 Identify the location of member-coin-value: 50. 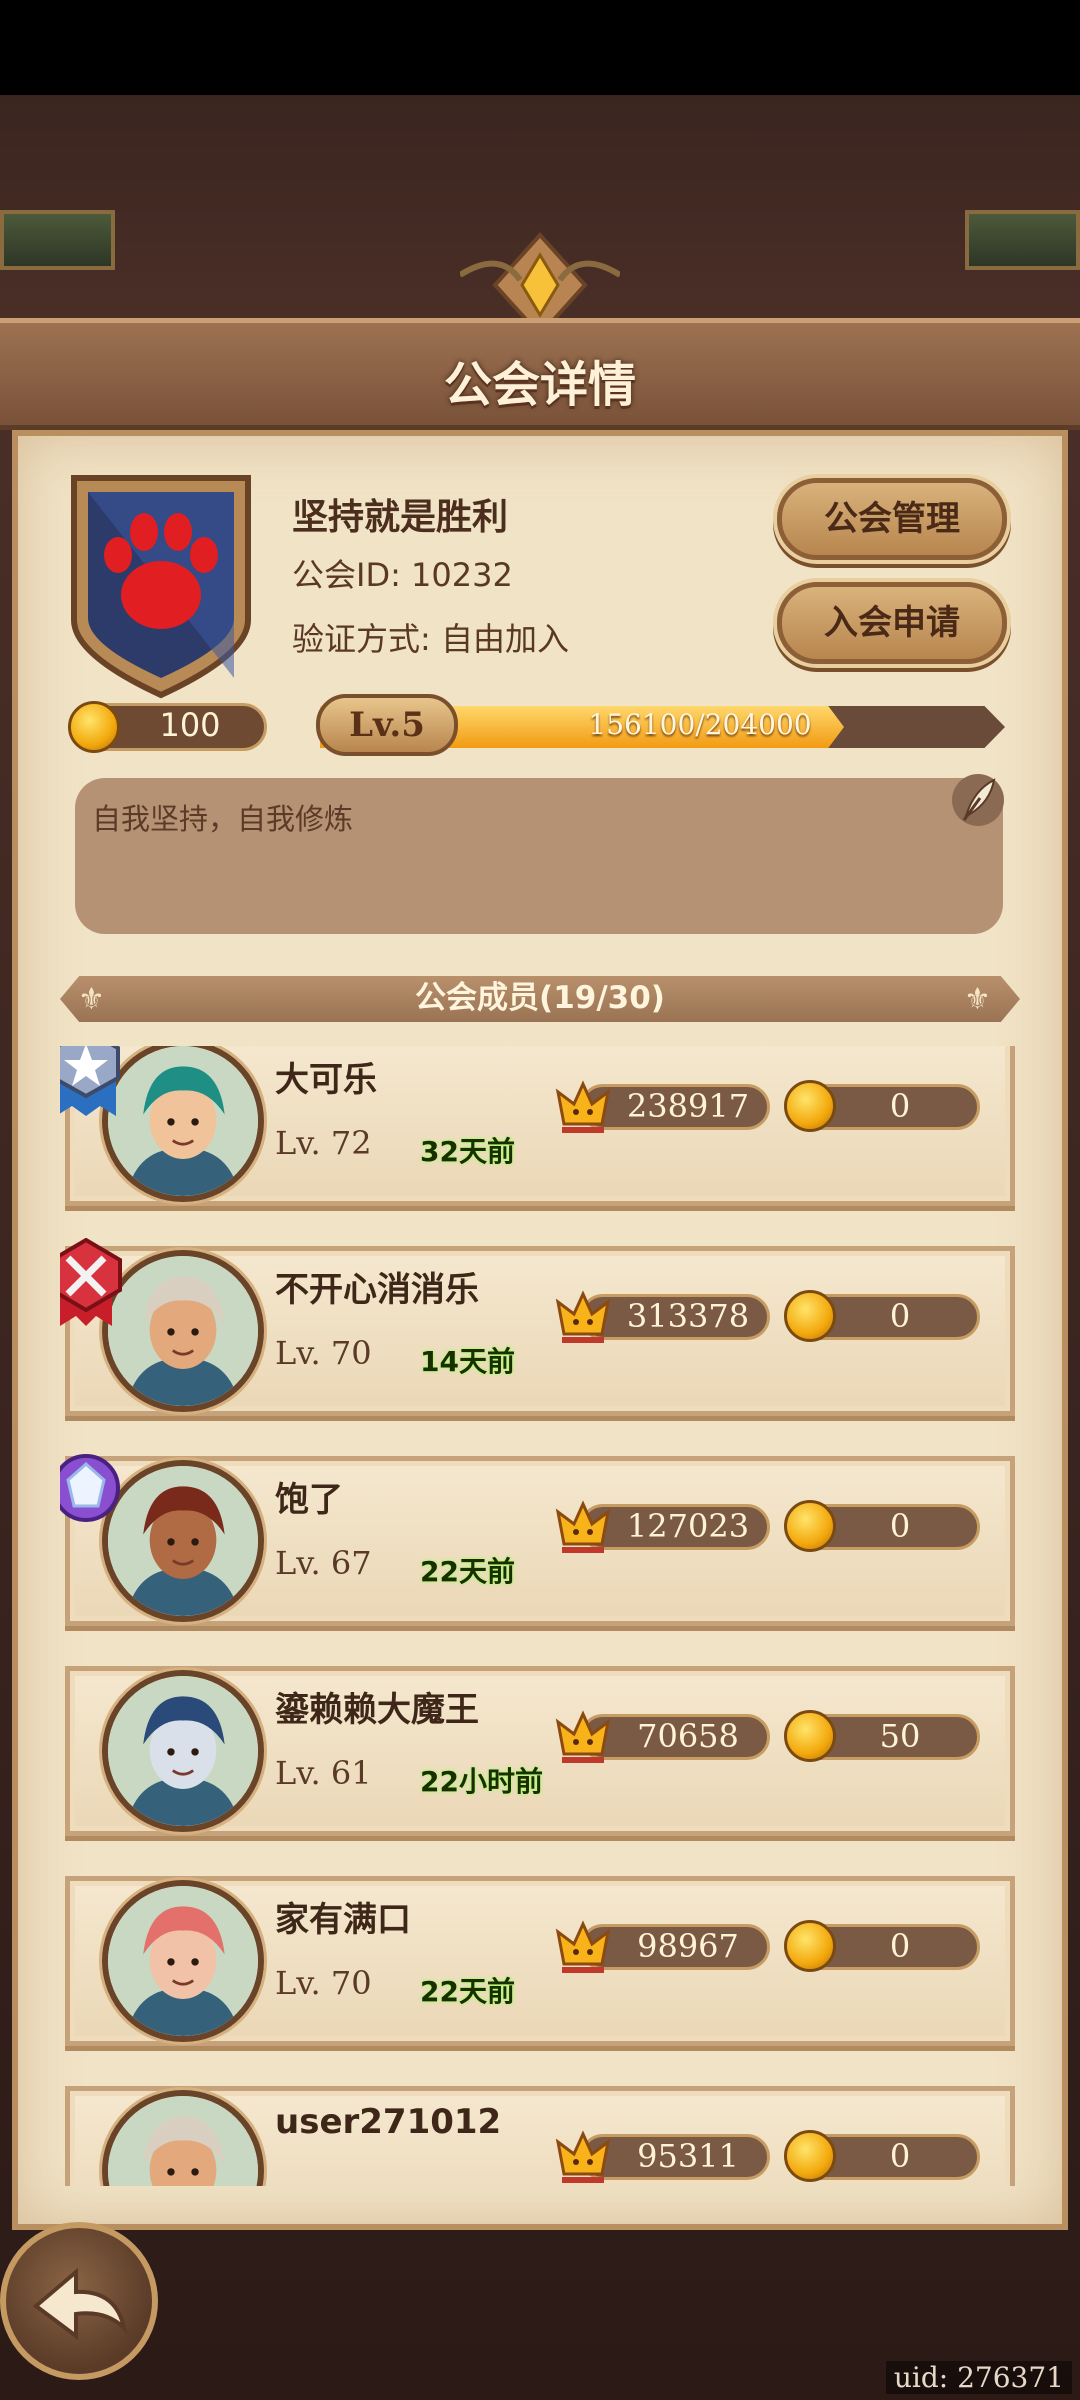
(900, 1736).